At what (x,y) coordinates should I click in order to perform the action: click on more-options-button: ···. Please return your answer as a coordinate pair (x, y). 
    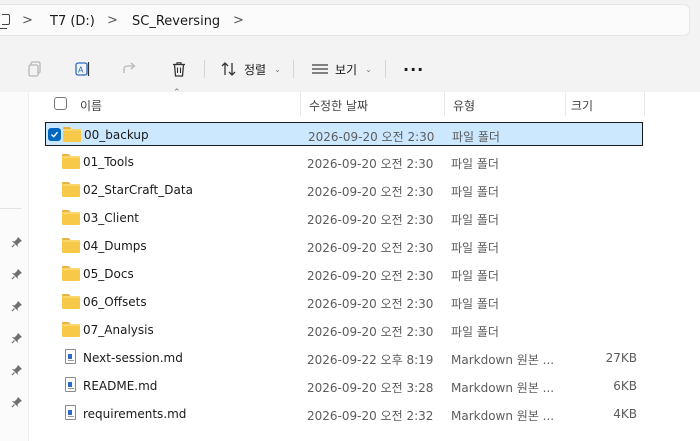
    Looking at the image, I should click on (413, 69).